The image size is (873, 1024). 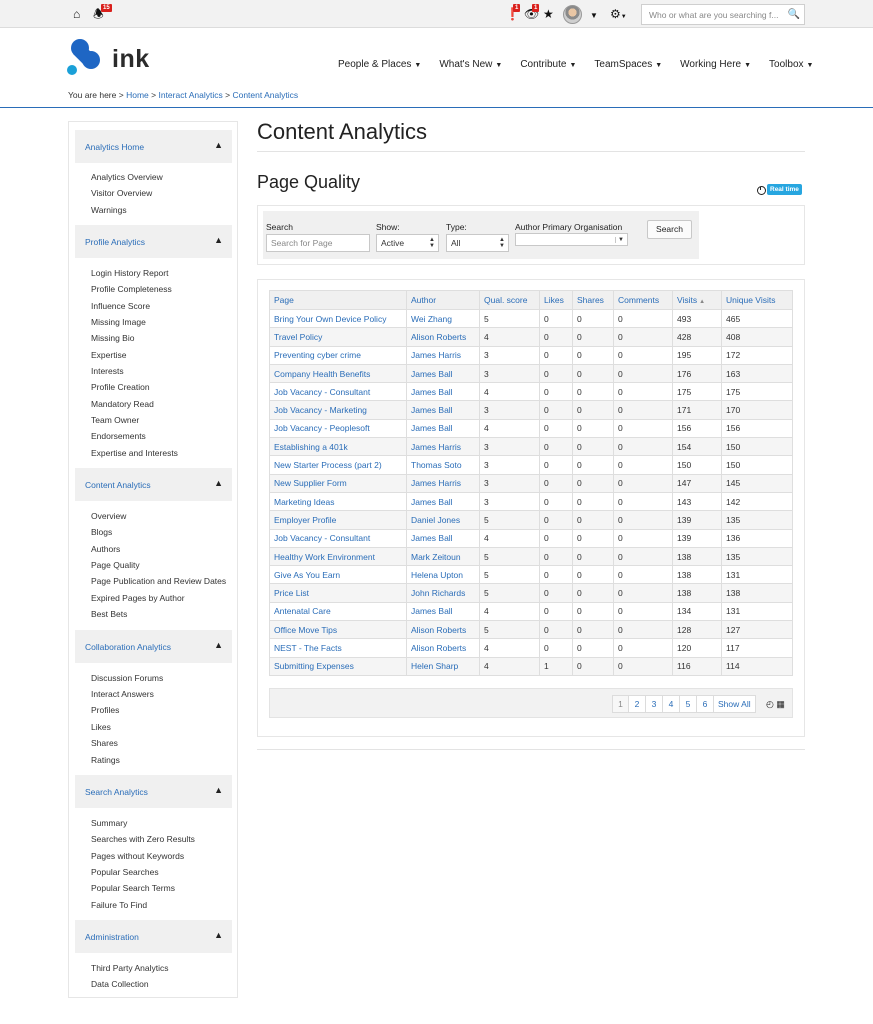 What do you see at coordinates (143, 839) in the screenshot?
I see `sidebar-item-searches-zero-results: Searches with Zero Results` at bounding box center [143, 839].